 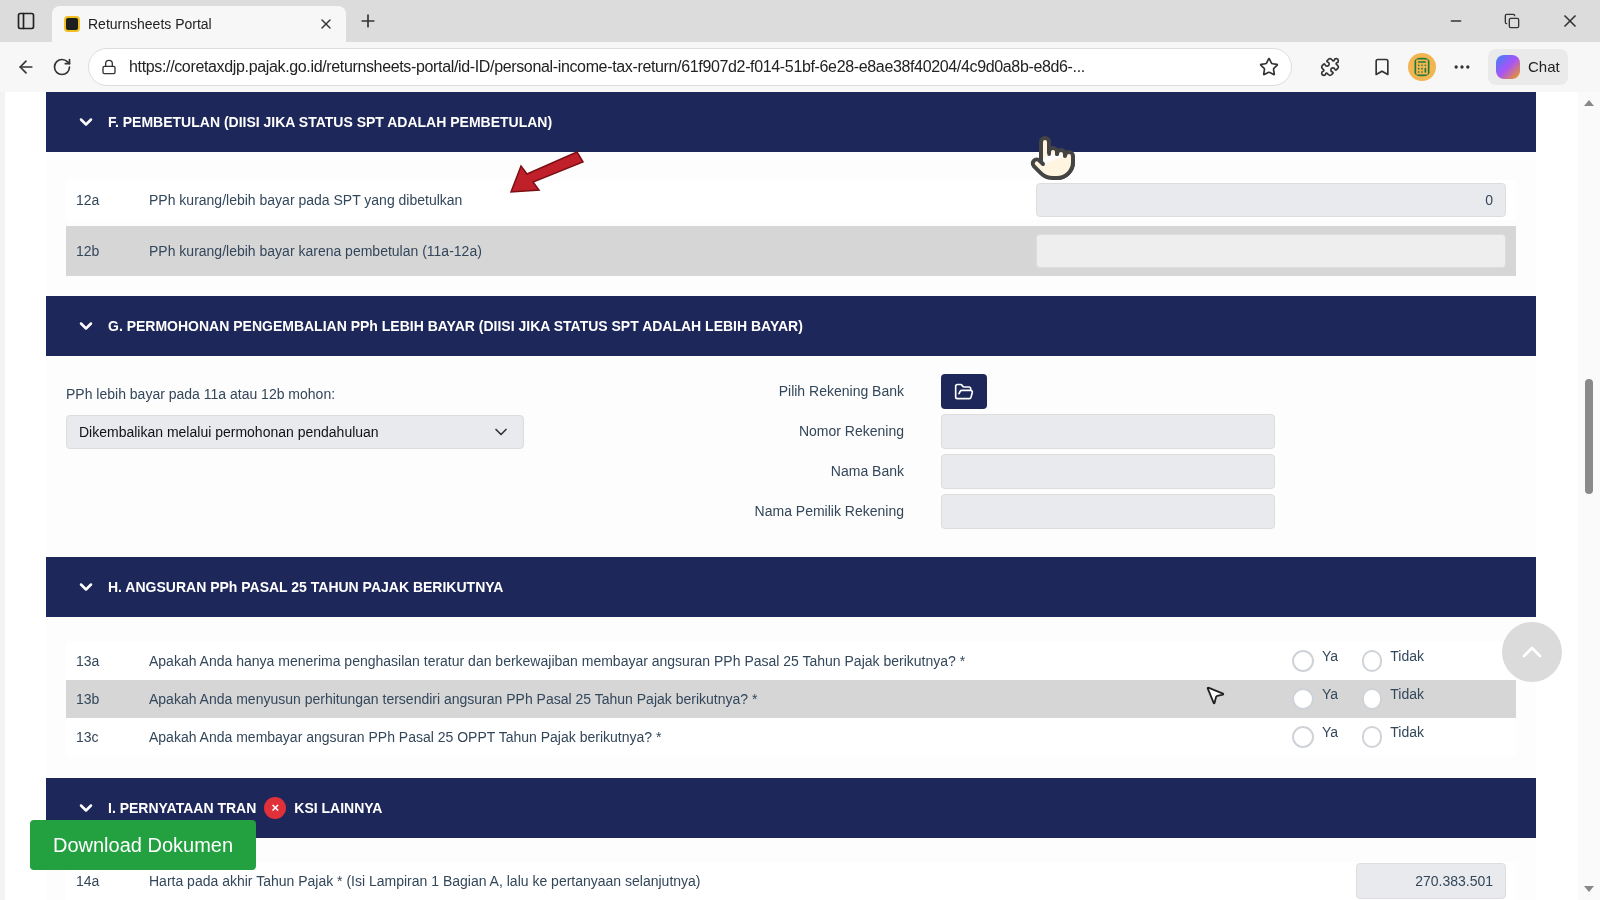 What do you see at coordinates (1589, 436) in the screenshot?
I see `scrollbar-thumb` at bounding box center [1589, 436].